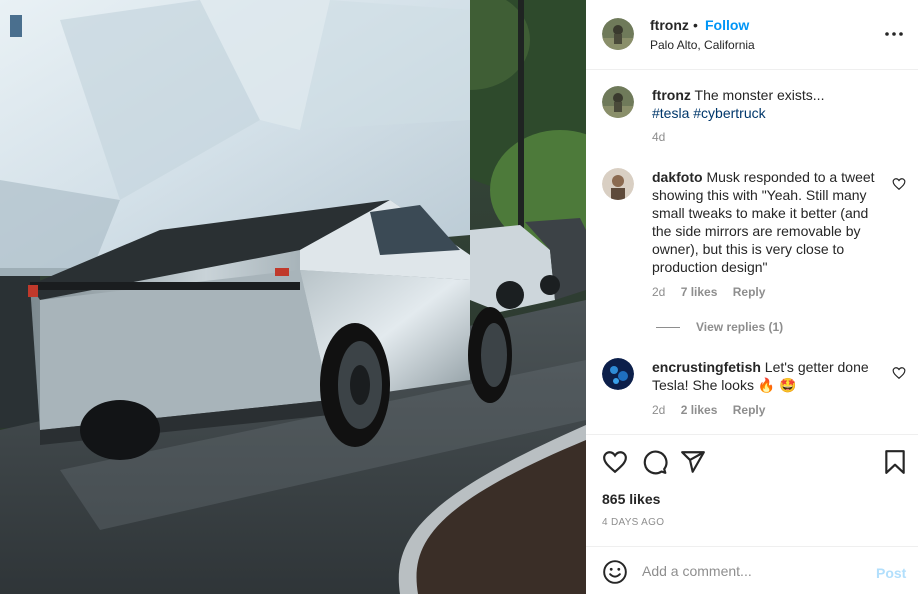  I want to click on post-timestamp: 4 DAYS AGO, so click(633, 522).